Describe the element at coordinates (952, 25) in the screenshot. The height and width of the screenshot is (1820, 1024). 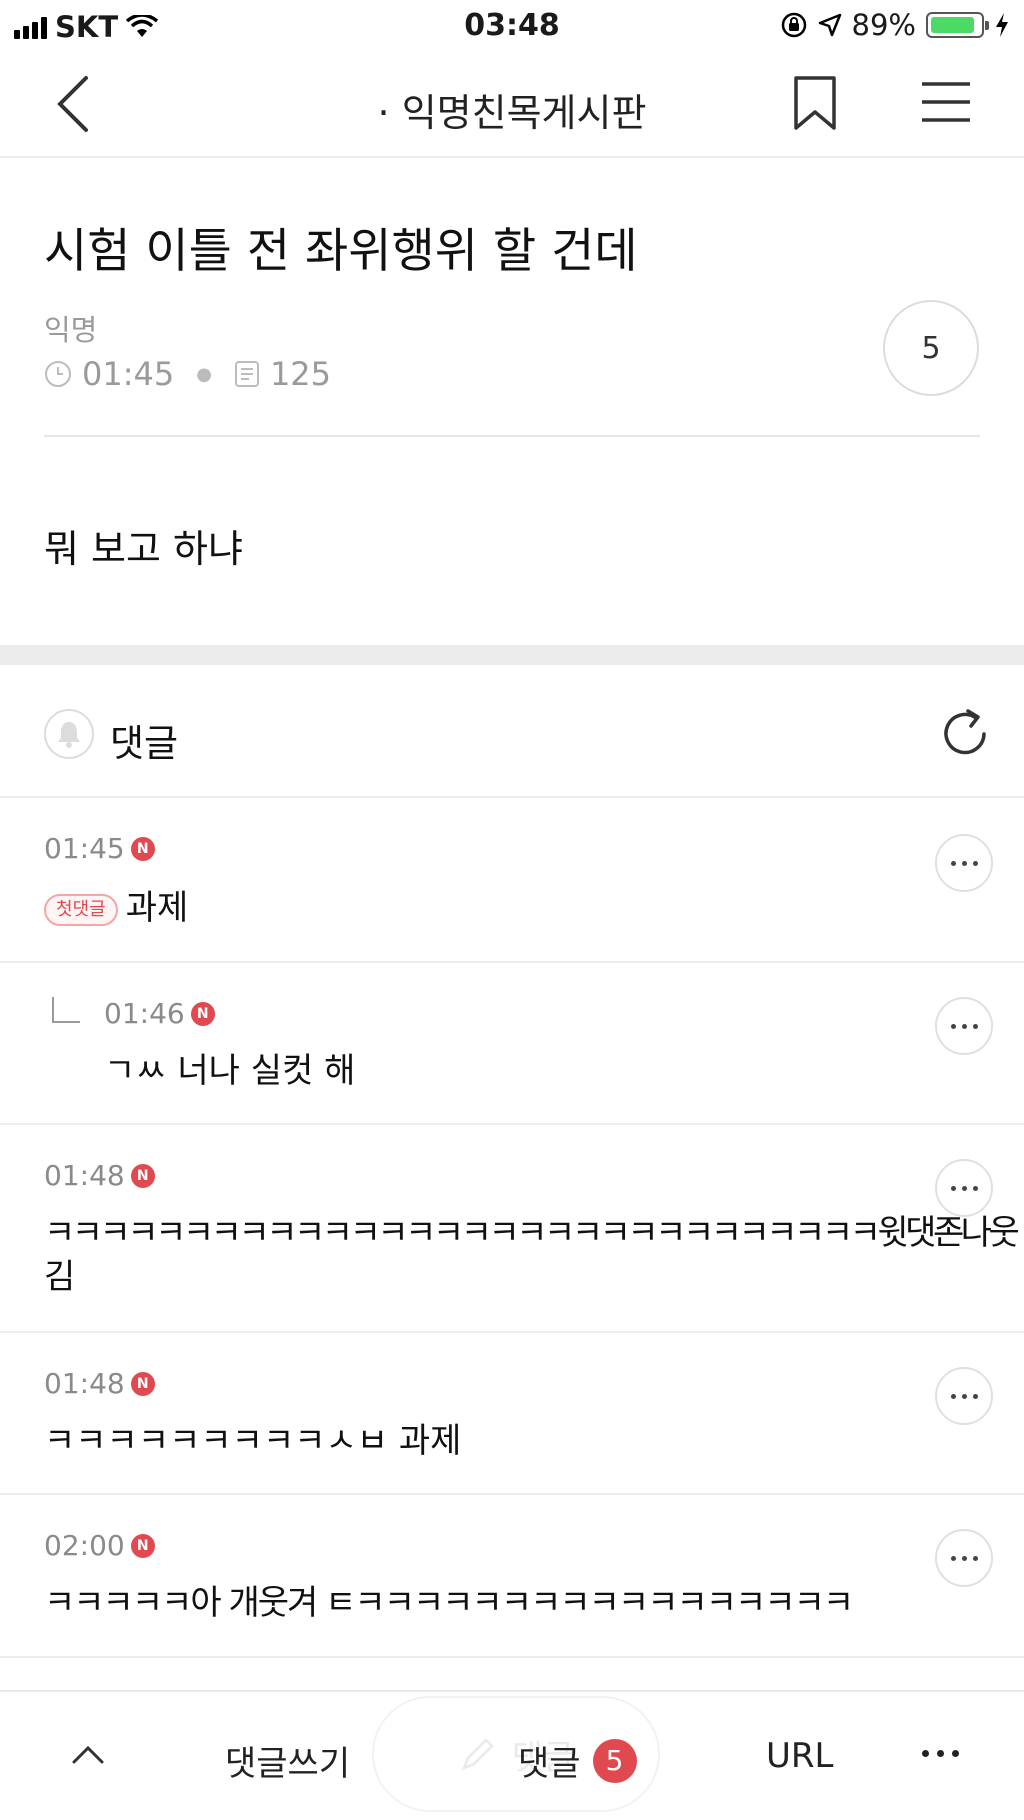
I see `battery-fill` at that location.